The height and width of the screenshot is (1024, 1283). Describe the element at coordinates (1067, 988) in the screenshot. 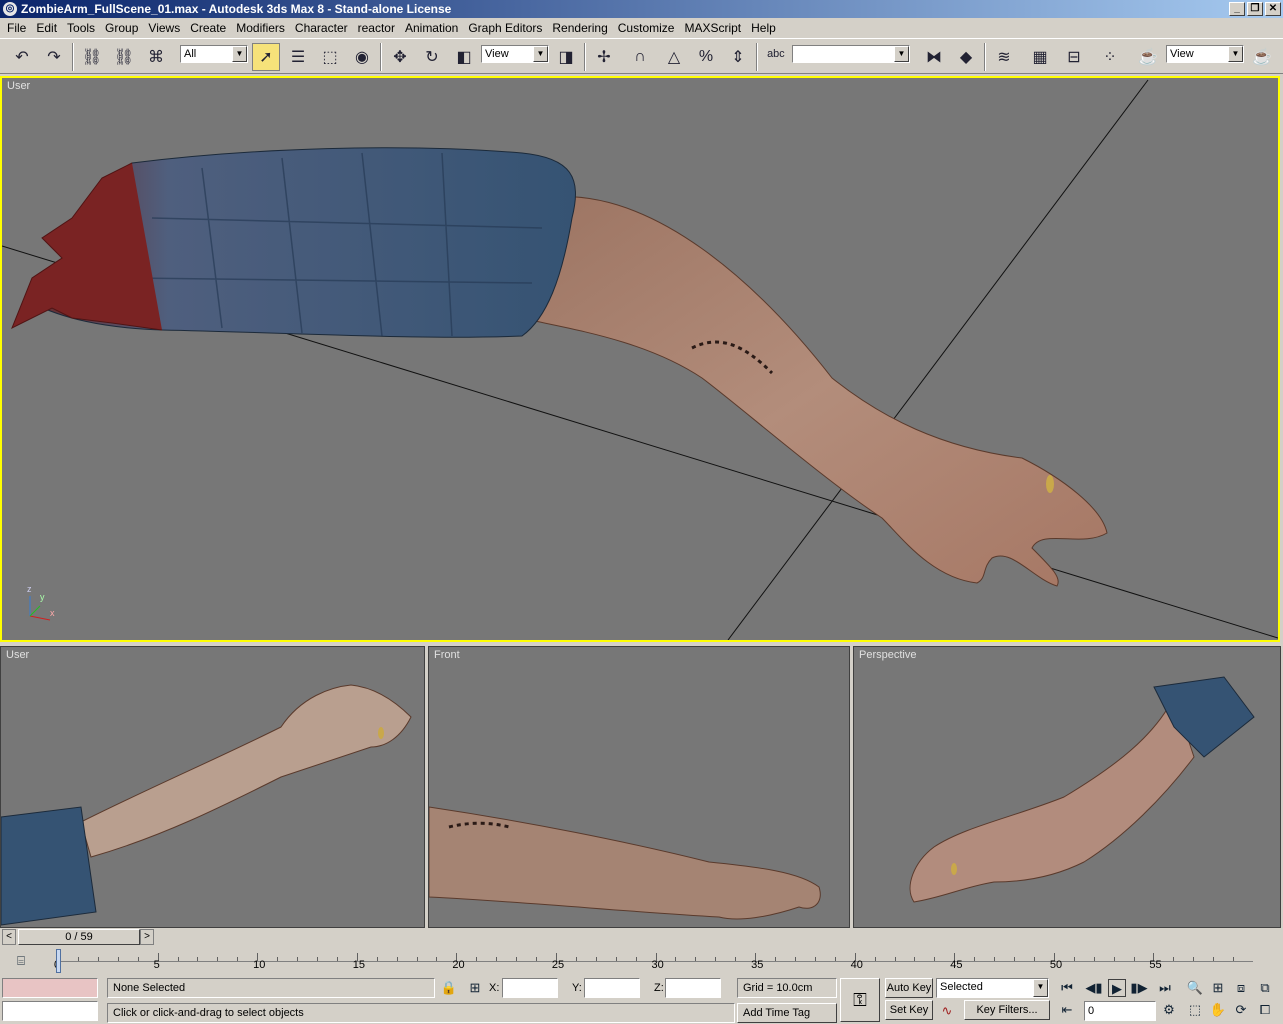

I see `go-to-start-icon: ⏮` at that location.